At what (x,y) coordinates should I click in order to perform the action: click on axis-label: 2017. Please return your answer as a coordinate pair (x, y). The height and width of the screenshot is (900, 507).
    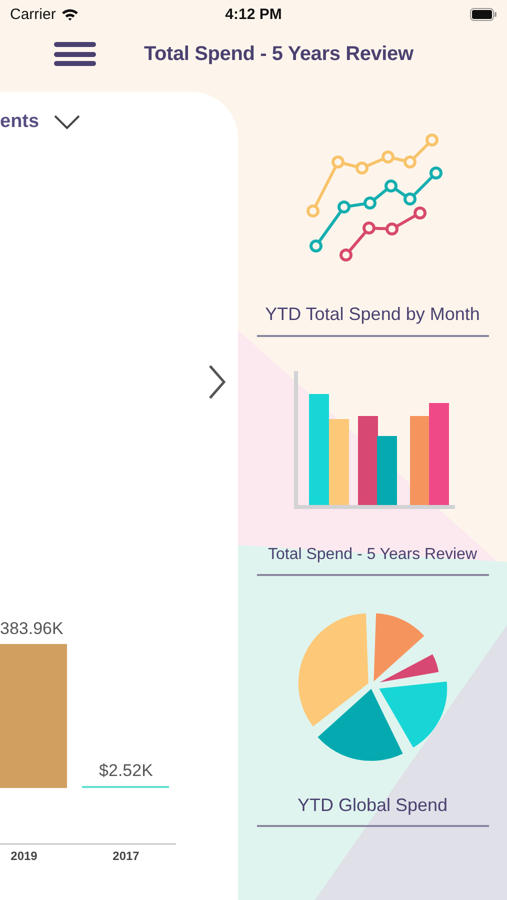
    Looking at the image, I should click on (126, 856).